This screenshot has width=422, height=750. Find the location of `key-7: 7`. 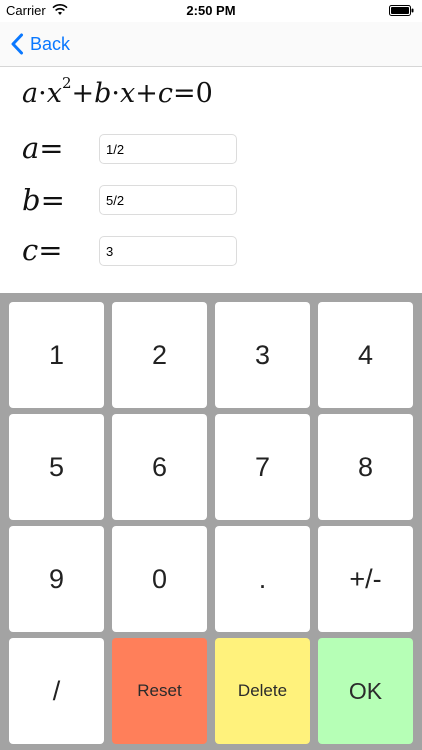

key-7: 7 is located at coordinates (262, 467).